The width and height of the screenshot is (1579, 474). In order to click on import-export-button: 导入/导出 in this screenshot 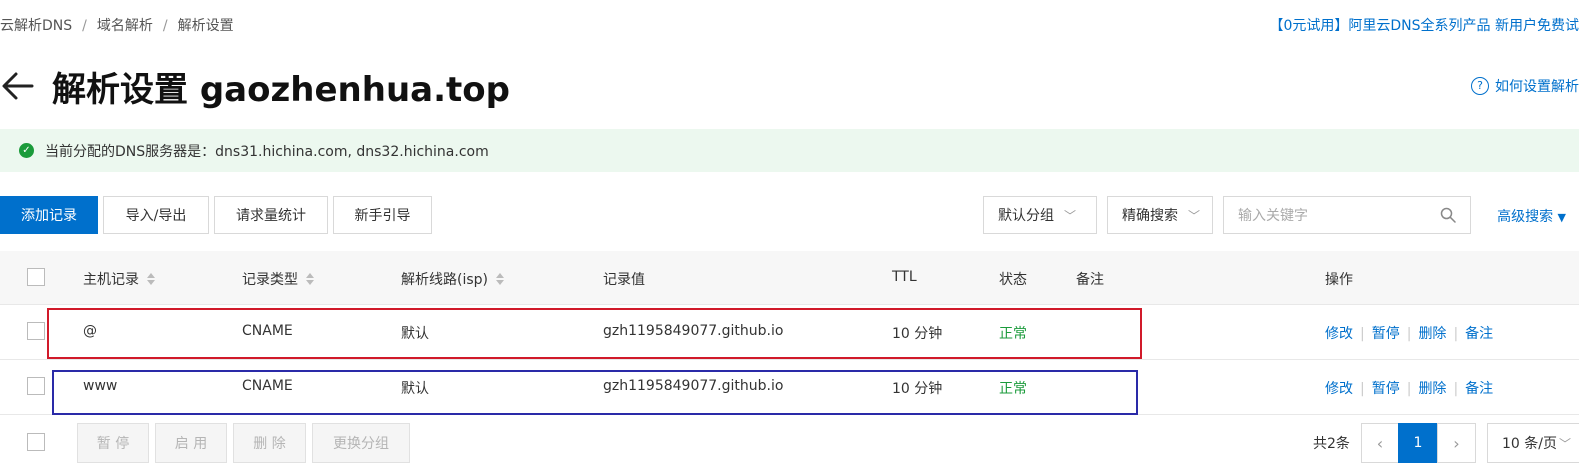, I will do `click(156, 215)`.